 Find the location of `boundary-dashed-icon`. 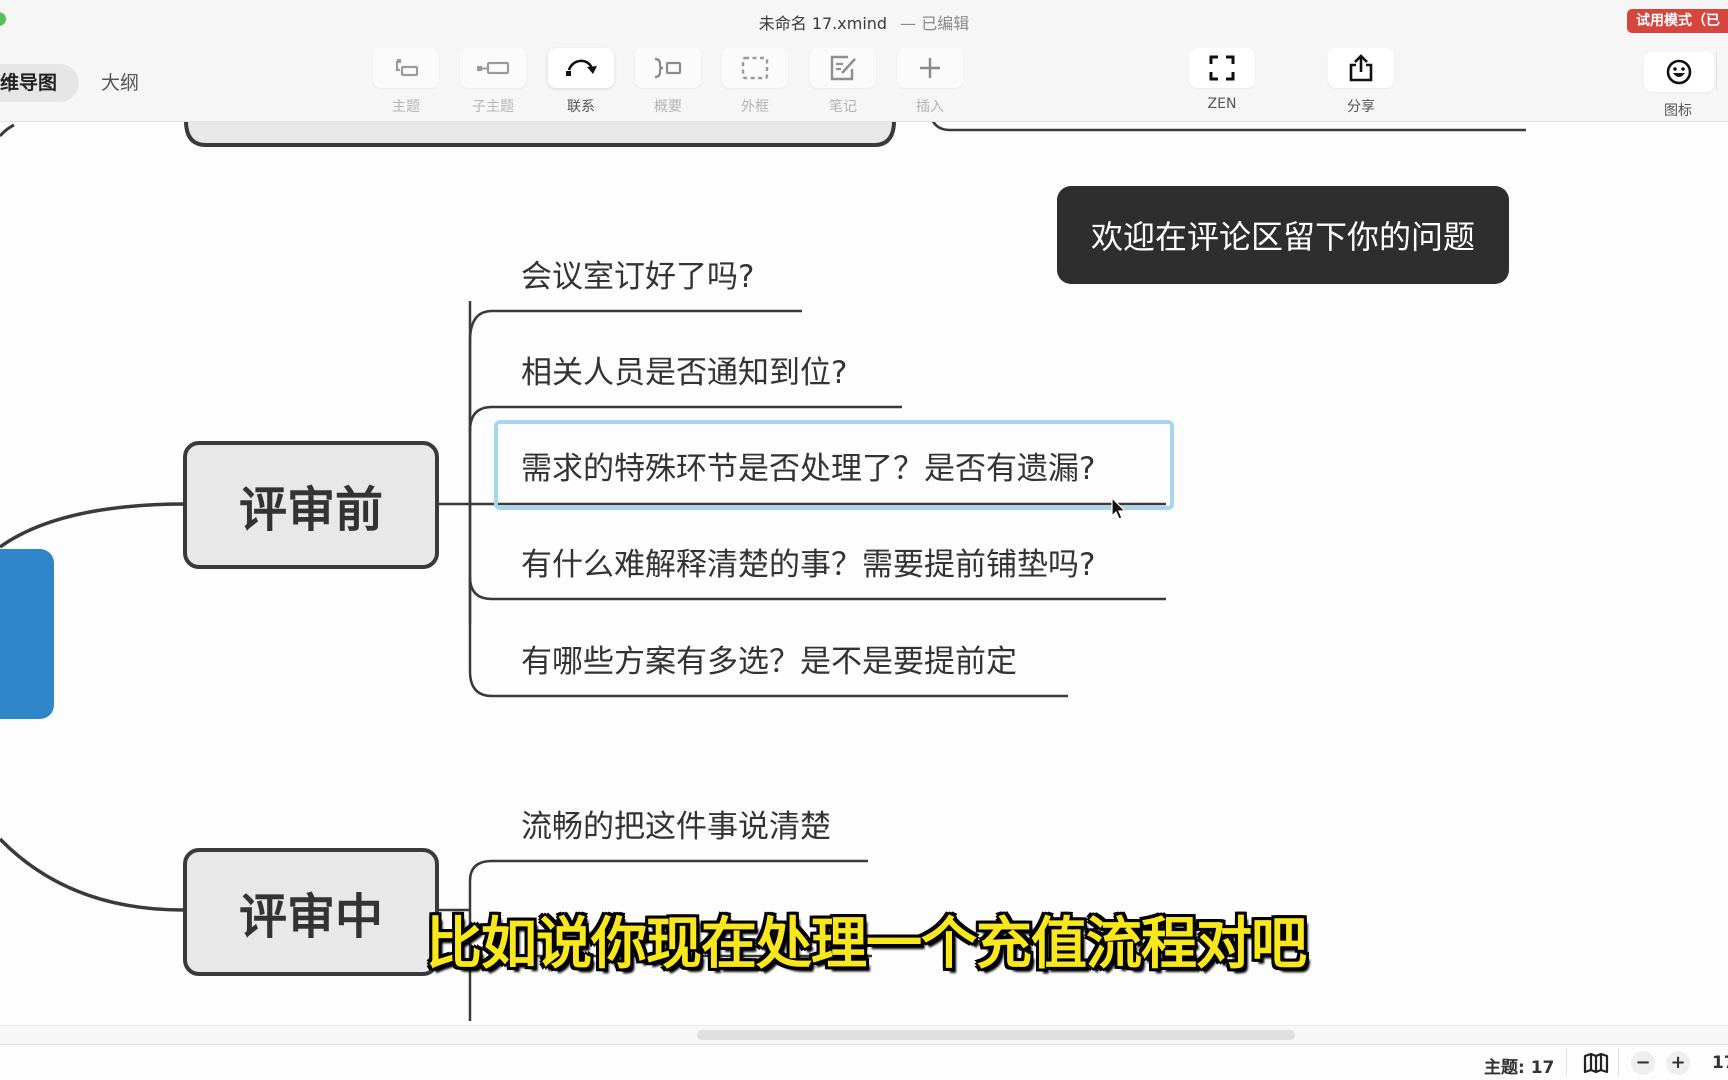

boundary-dashed-icon is located at coordinates (755, 68).